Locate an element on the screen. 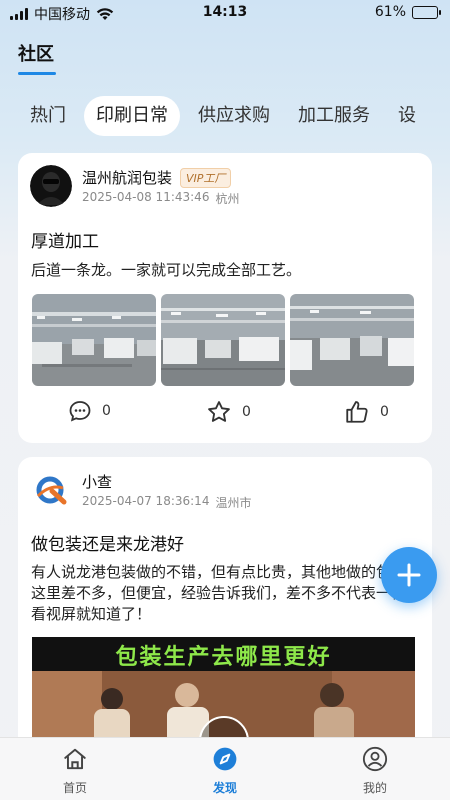 The image size is (450, 800). vip-badge: VIP工厂 is located at coordinates (206, 177).